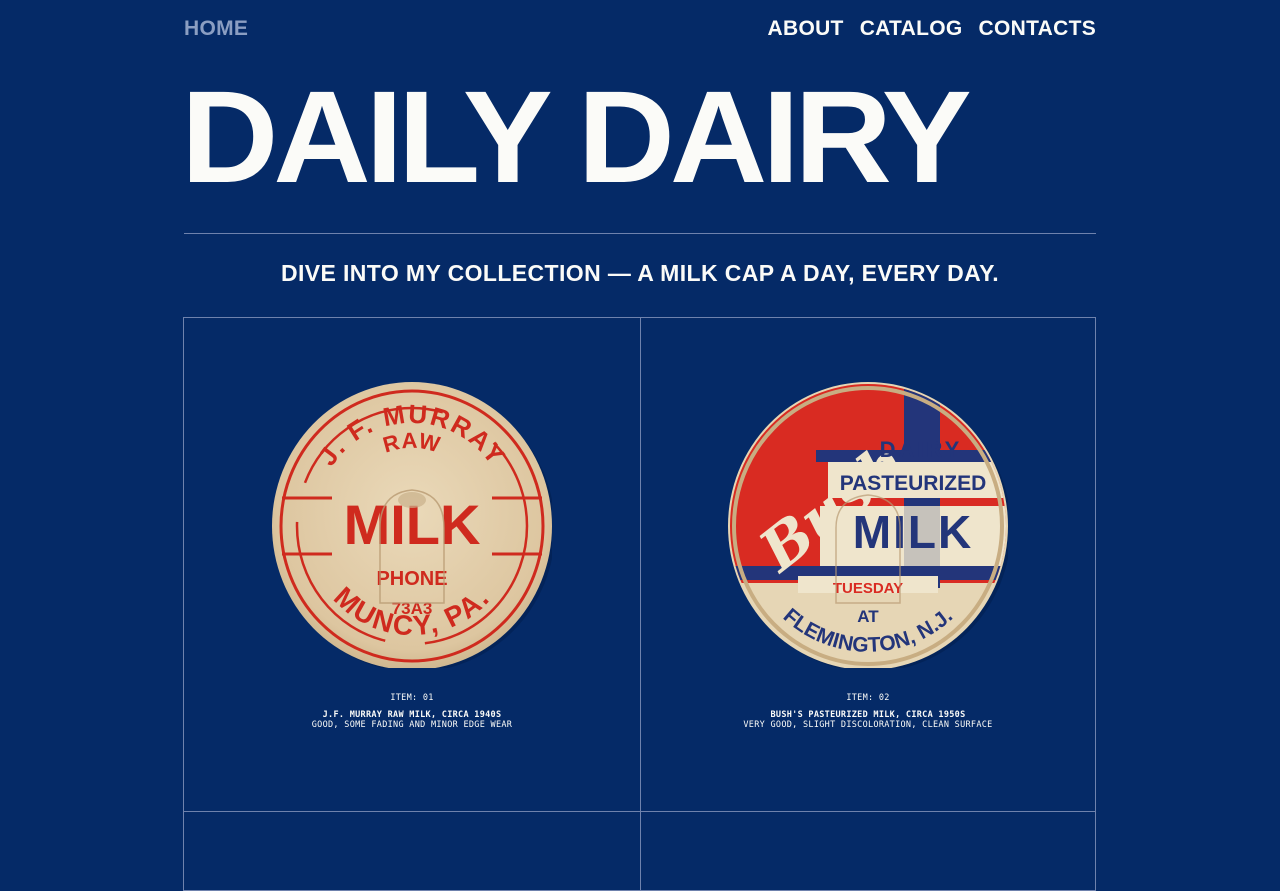  I want to click on top-nav: HOME ABOUT CATALOG CONTACTS, so click(640, 31).